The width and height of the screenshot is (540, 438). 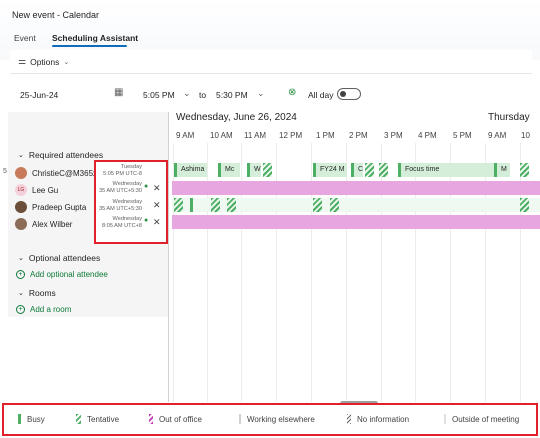 I want to click on attendee-lee-gu: LG Lee Gu, so click(x=36, y=190).